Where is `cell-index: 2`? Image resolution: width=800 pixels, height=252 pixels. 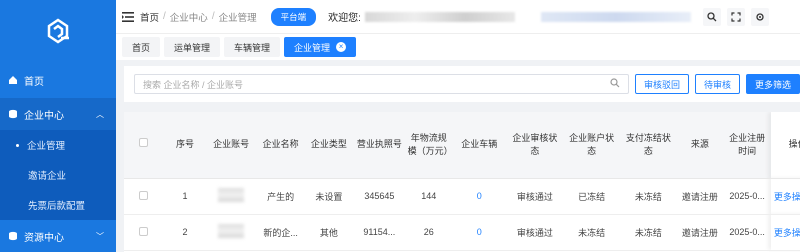 cell-index: 2 is located at coordinates (184, 232).